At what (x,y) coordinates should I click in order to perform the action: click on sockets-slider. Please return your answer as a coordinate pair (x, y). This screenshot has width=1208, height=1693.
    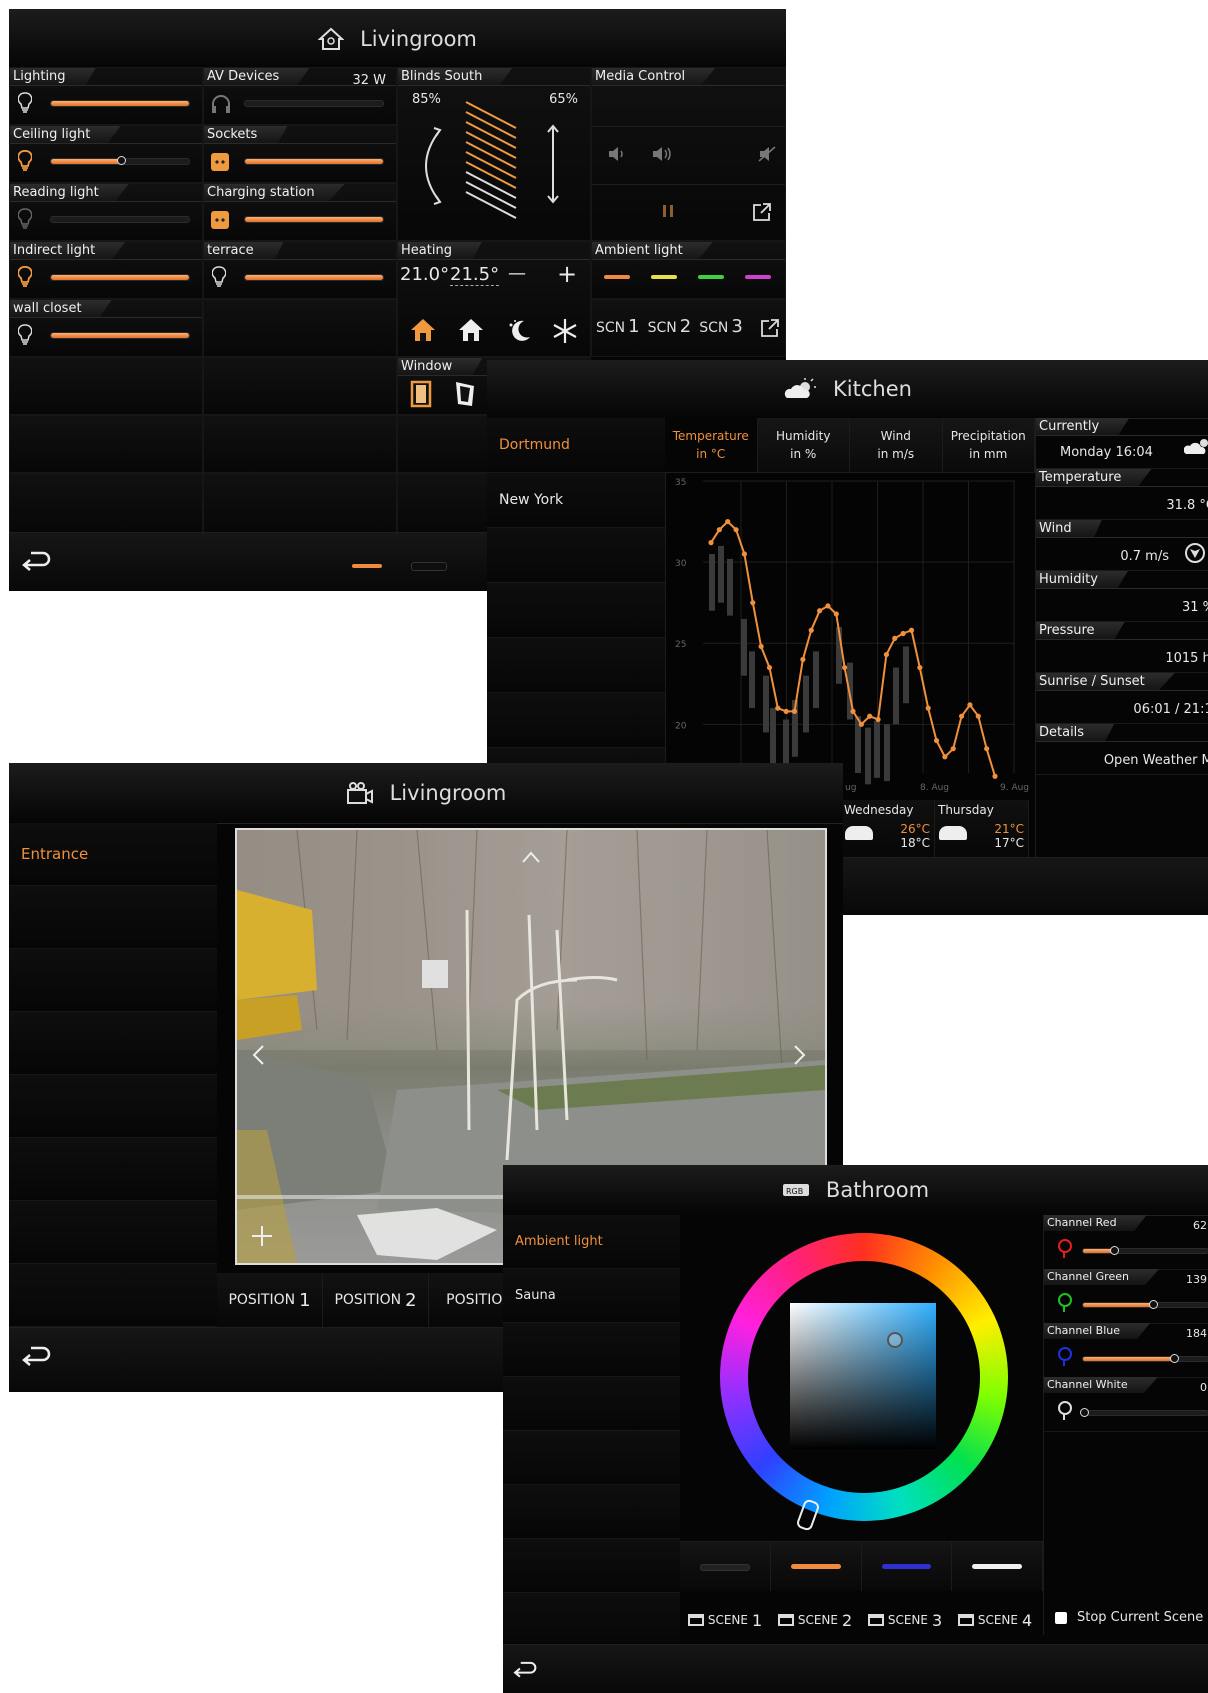
    Looking at the image, I should click on (314, 161).